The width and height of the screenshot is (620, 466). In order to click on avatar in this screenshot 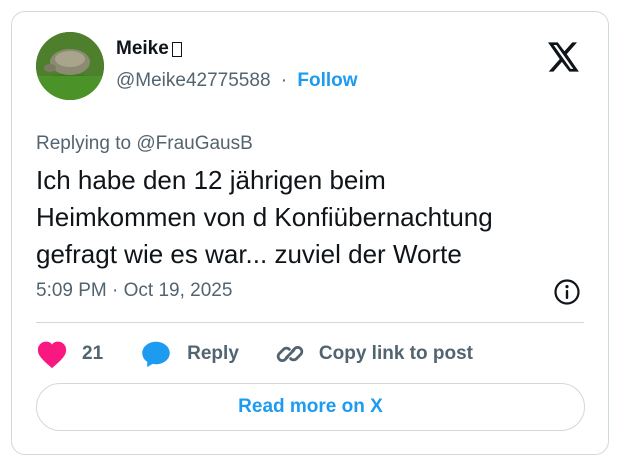, I will do `click(70, 66)`.